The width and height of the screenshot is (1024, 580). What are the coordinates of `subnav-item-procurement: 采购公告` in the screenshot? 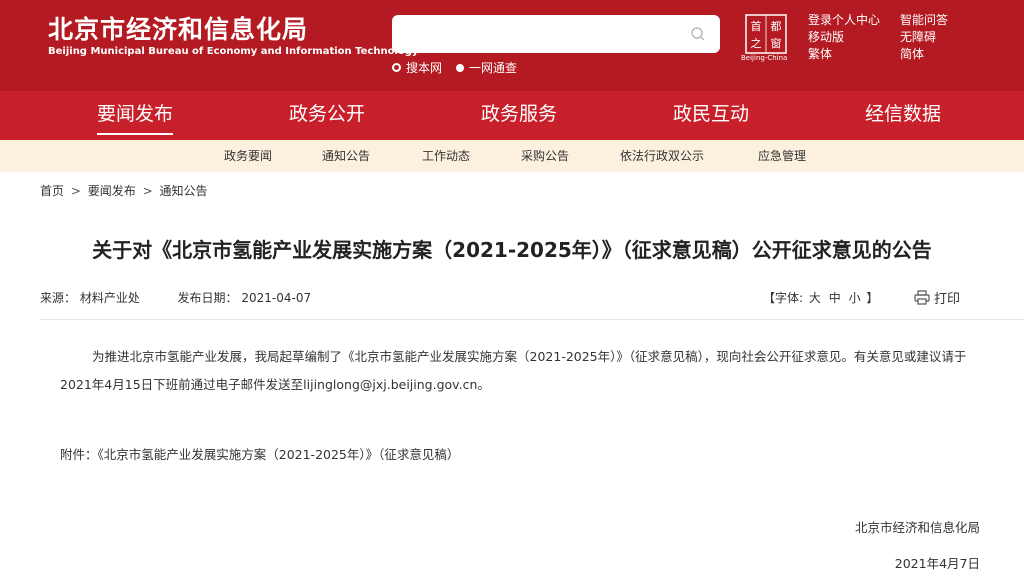 It's located at (545, 156).